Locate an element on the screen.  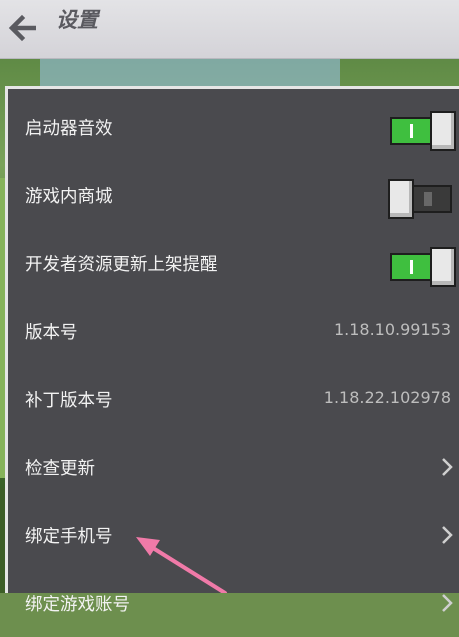
launcher-sound-toggle is located at coordinates (422, 131).